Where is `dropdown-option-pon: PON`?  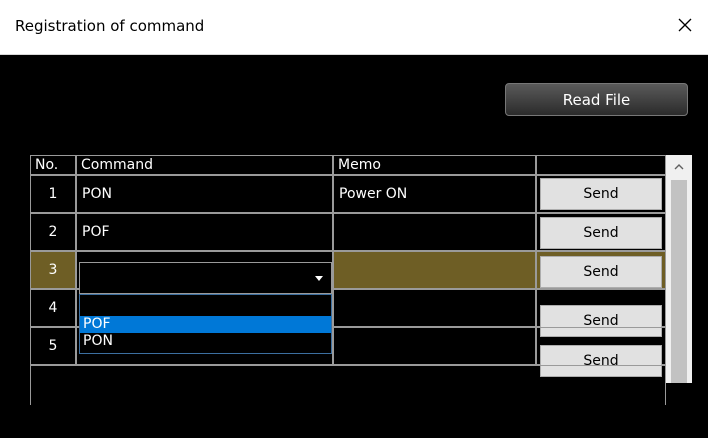 dropdown-option-pon: PON is located at coordinates (205, 341).